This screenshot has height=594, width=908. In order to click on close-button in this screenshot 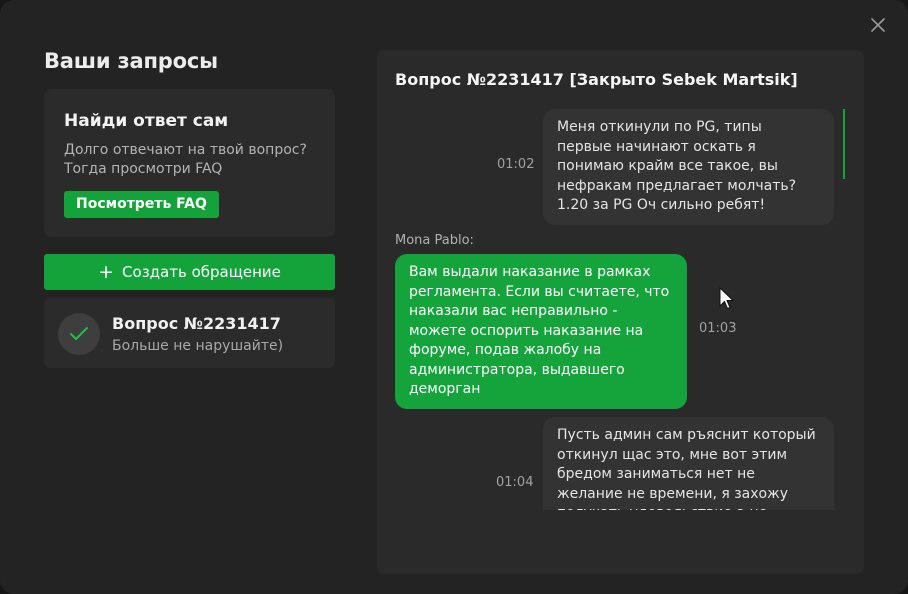, I will do `click(878, 25)`.